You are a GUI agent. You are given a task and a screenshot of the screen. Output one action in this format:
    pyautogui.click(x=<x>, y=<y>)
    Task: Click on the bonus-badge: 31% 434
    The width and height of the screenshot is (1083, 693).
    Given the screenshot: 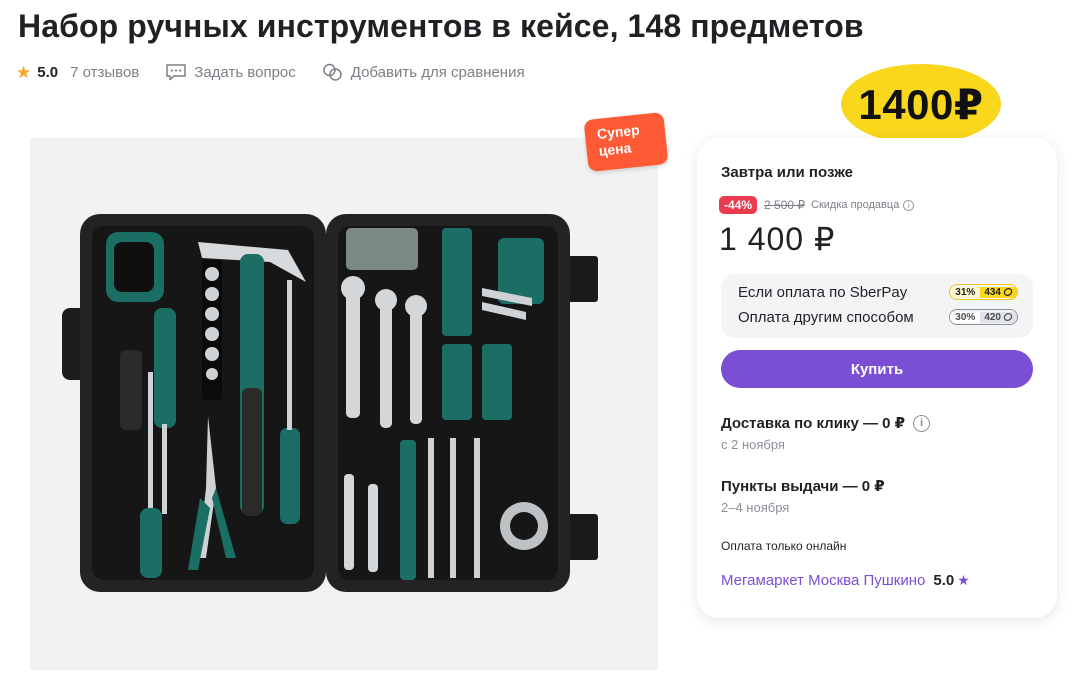 What is the action you would take?
    pyautogui.click(x=983, y=292)
    